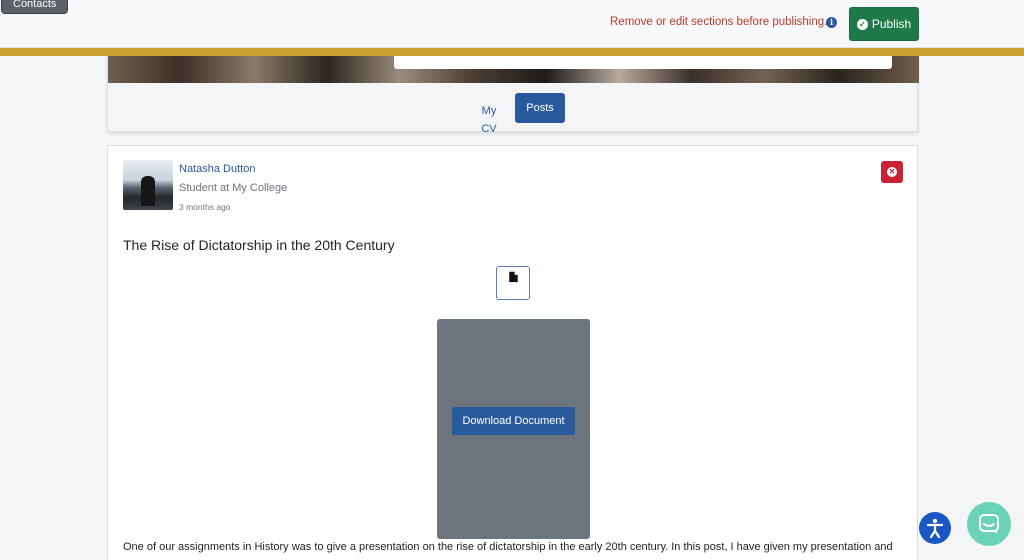  I want to click on profile-info-panel, so click(643, 62).